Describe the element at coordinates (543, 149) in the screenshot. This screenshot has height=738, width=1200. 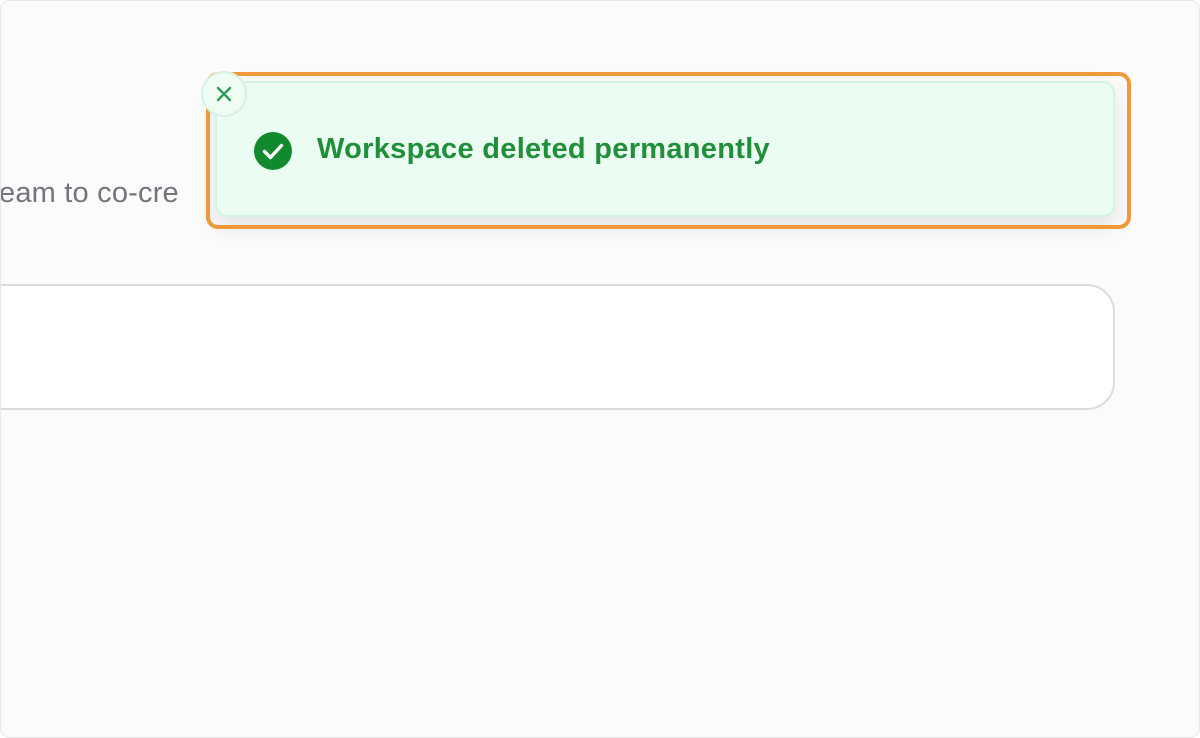
I see `toast-message: Workspace deleted permanently` at that location.